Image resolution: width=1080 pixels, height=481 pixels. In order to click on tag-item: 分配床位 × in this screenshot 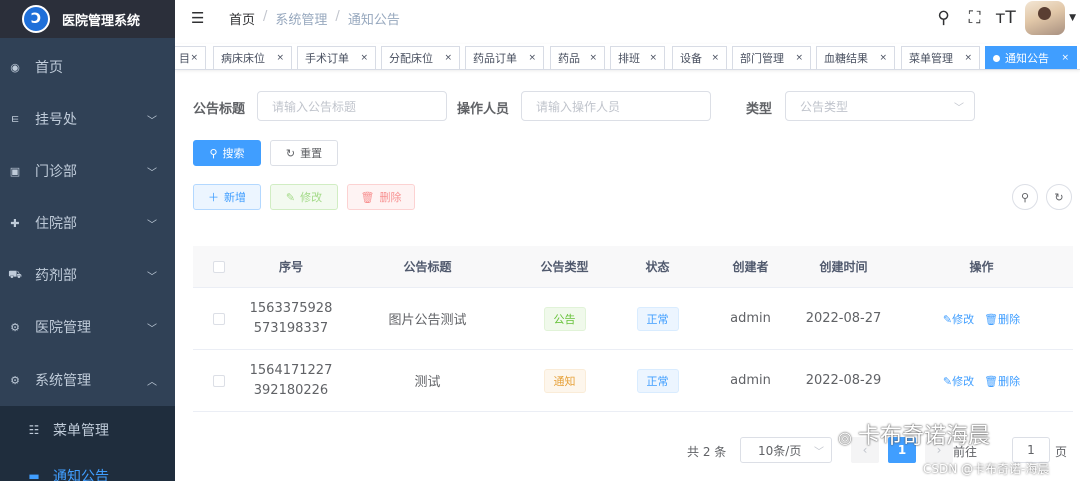, I will do `click(420, 57)`.